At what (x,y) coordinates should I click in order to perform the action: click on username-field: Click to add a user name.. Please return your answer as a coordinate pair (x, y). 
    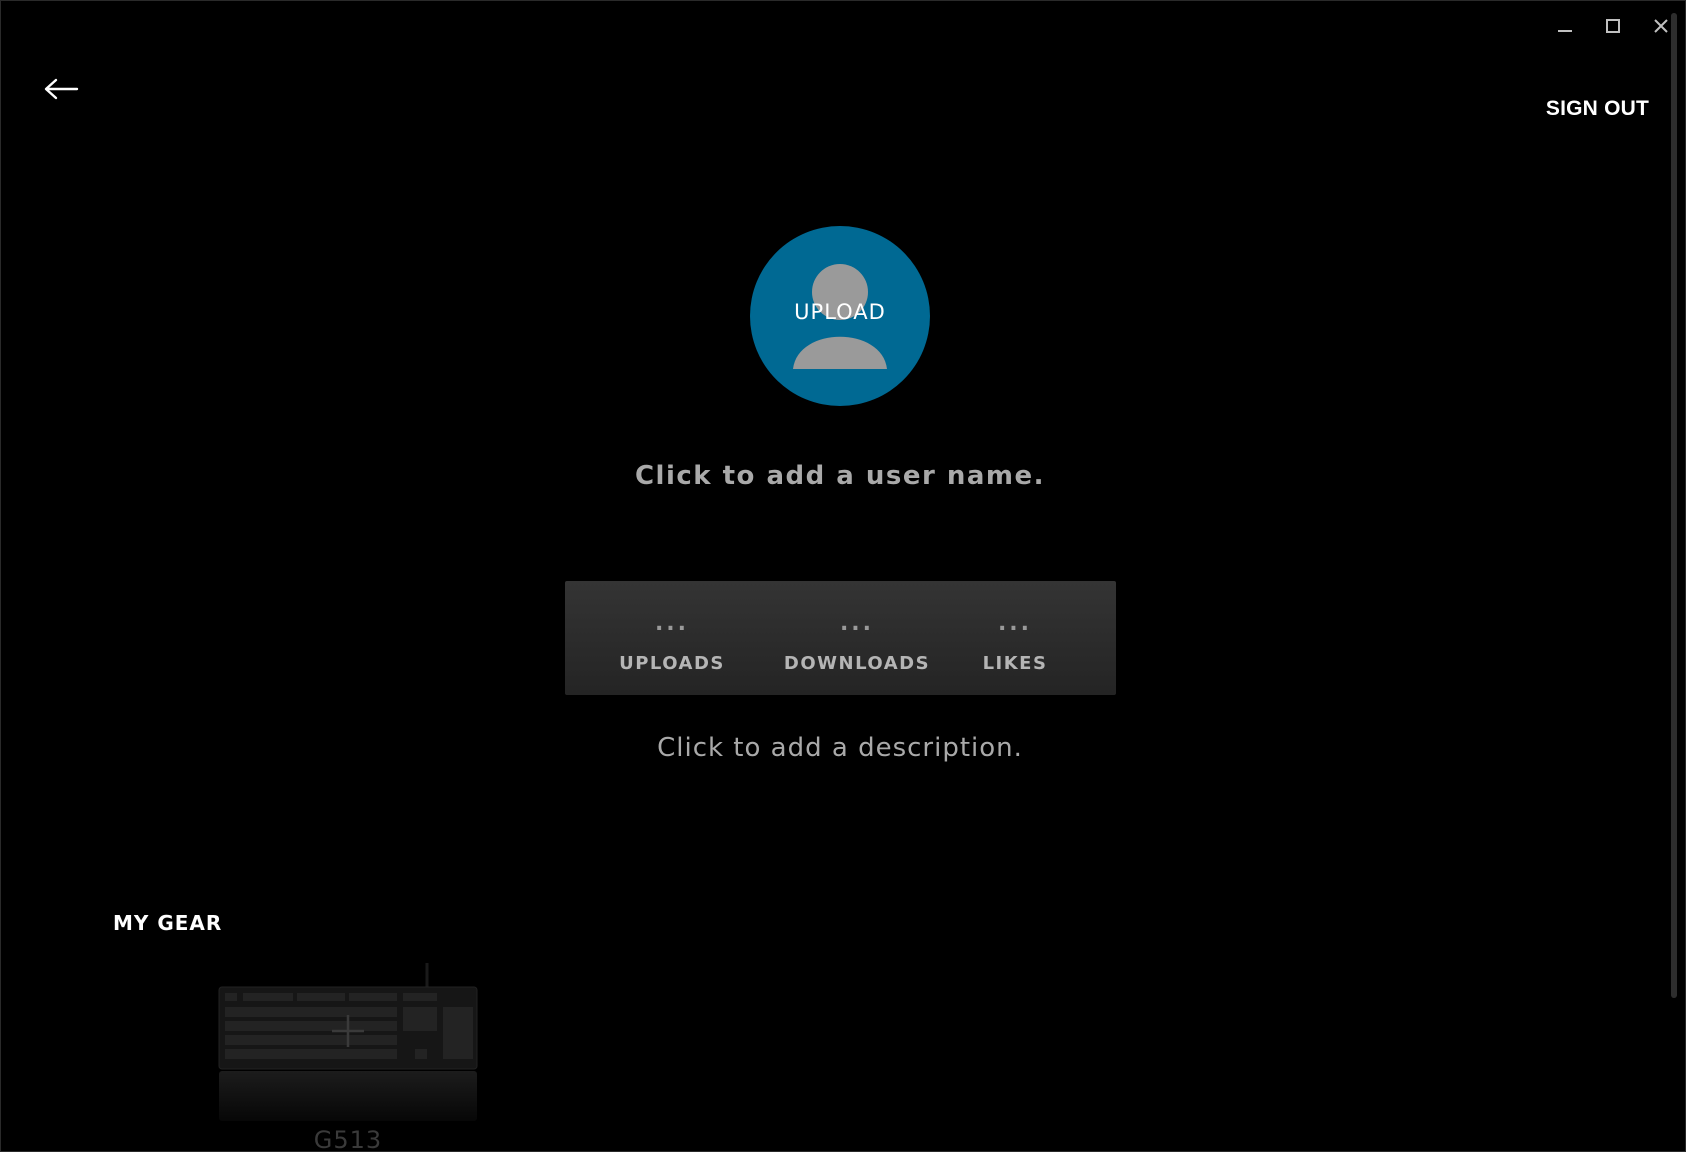
    Looking at the image, I should click on (840, 476).